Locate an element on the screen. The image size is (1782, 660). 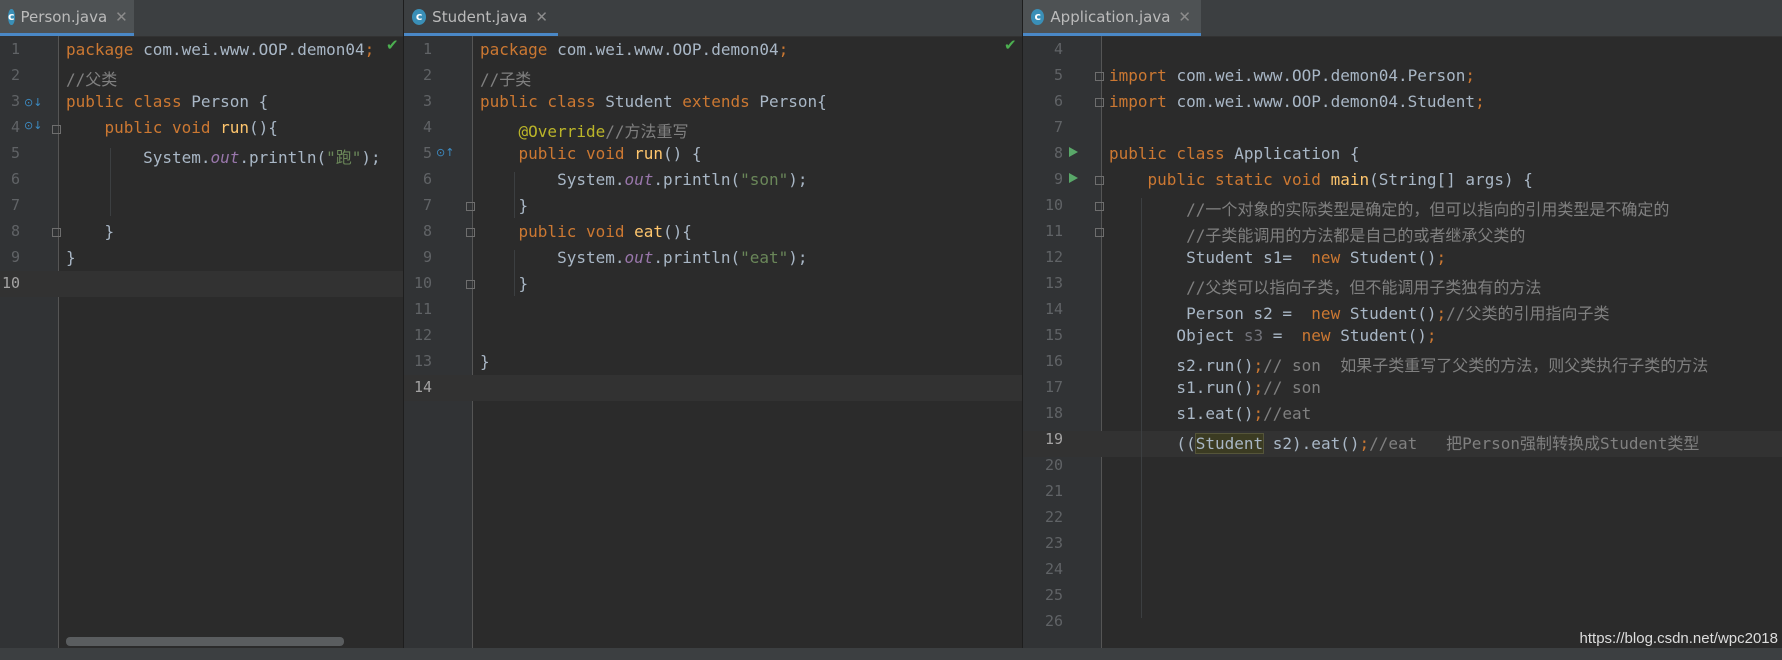
code-token: public class is located at coordinates (1172, 153).